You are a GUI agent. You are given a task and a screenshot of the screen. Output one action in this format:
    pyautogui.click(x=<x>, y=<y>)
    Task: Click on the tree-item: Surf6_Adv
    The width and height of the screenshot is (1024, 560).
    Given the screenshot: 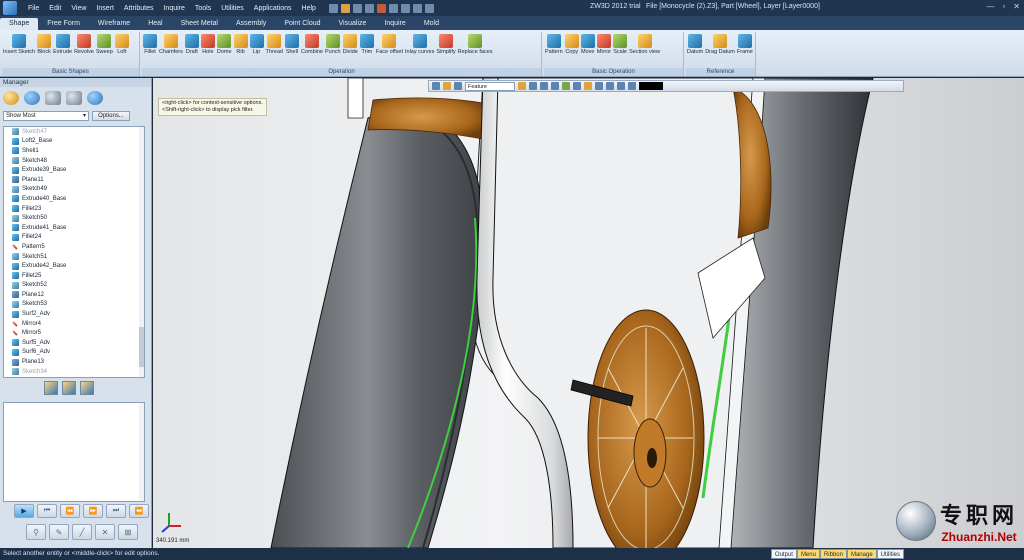 What is the action you would take?
    pyautogui.click(x=74, y=353)
    